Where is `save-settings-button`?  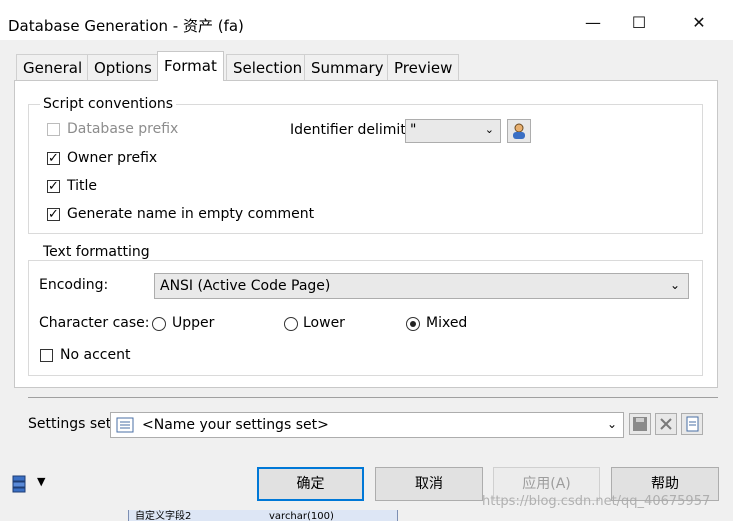 save-settings-button is located at coordinates (640, 424).